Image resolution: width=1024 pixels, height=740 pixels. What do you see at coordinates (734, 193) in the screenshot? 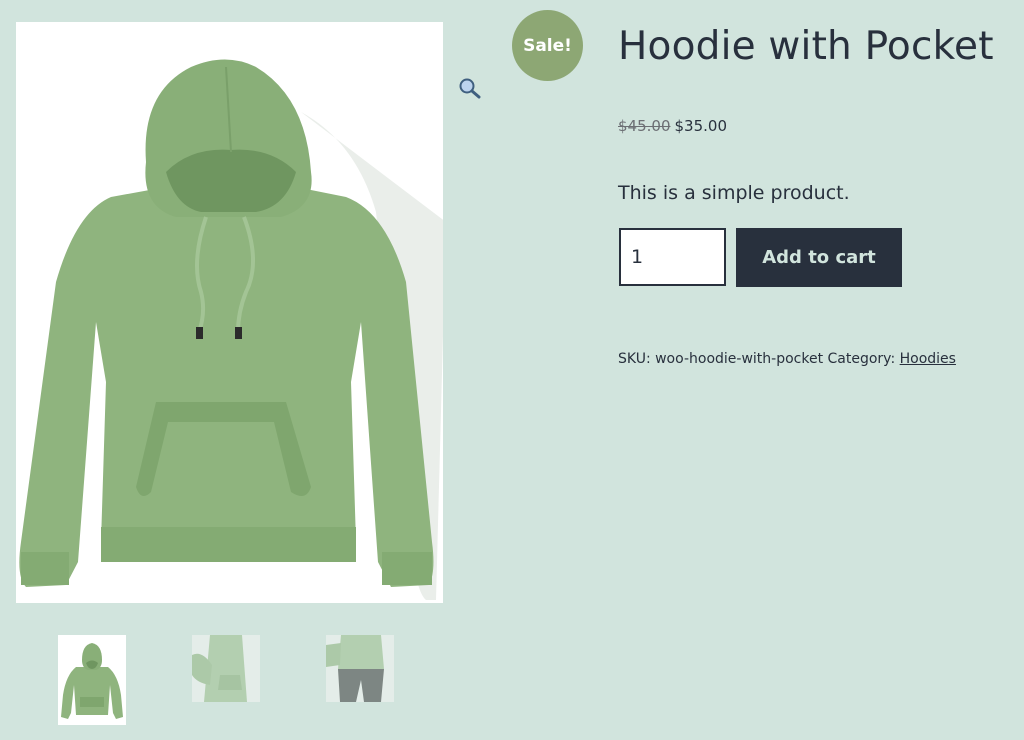
I see `product-short-description: This is a simple product.` at bounding box center [734, 193].